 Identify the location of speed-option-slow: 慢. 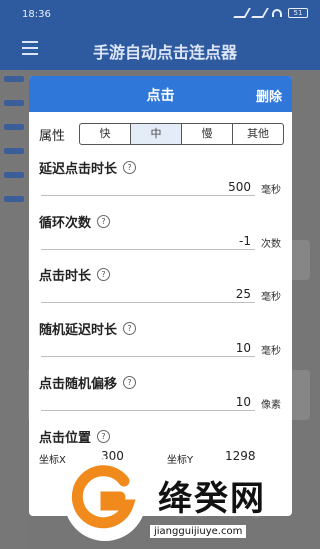
(207, 134).